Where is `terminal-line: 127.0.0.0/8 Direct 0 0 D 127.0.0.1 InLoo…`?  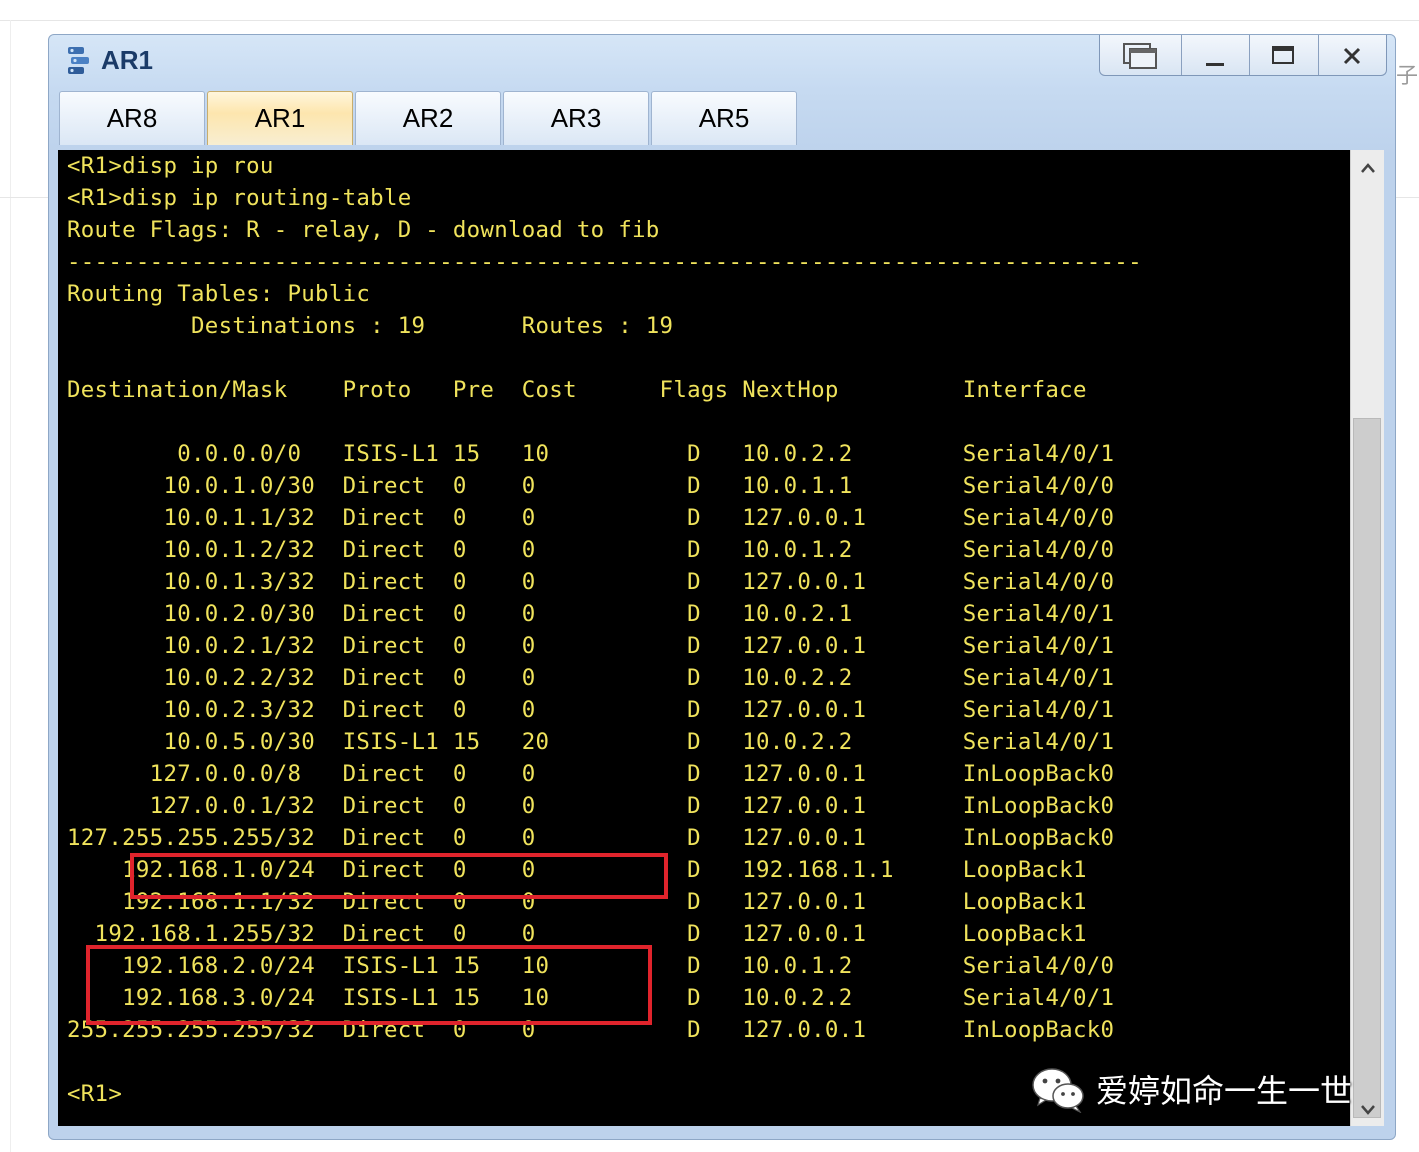
terminal-line: 127.0.0.0/8 Direct 0 0 D 127.0.0.1 InLoo… is located at coordinates (591, 774).